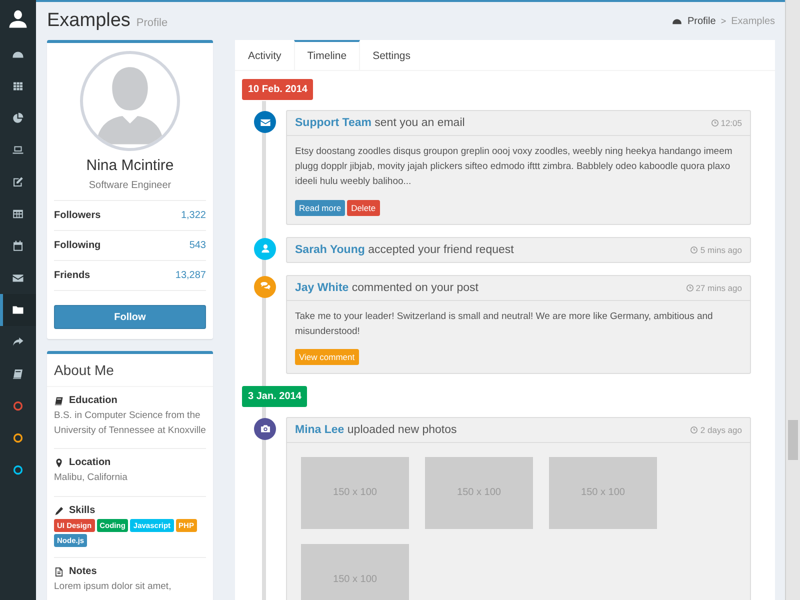 This screenshot has height=600, width=800. What do you see at coordinates (380, 123) in the screenshot?
I see `timeline-title: Support Team sent you an email` at bounding box center [380, 123].